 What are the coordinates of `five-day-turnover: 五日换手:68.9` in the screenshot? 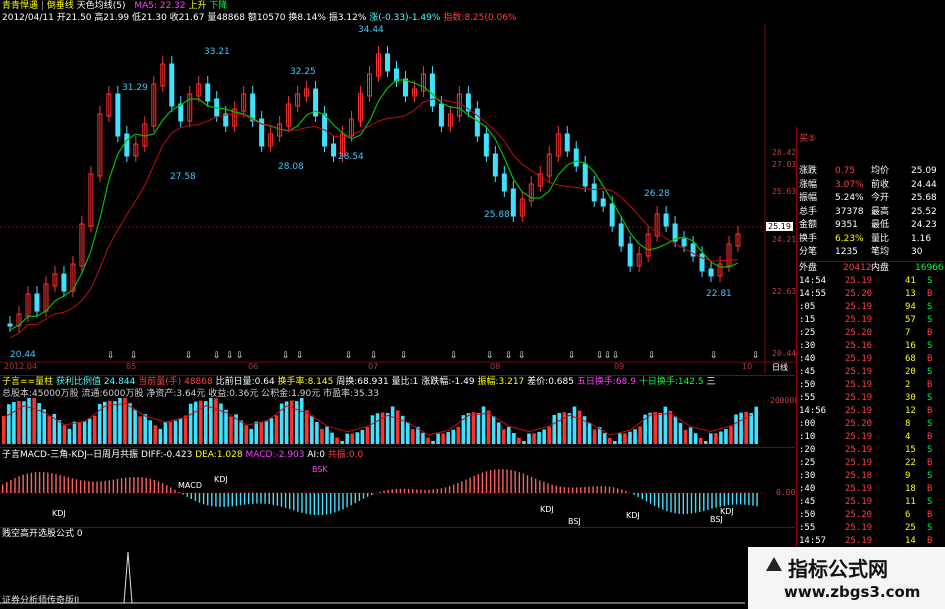 It's located at (606, 382).